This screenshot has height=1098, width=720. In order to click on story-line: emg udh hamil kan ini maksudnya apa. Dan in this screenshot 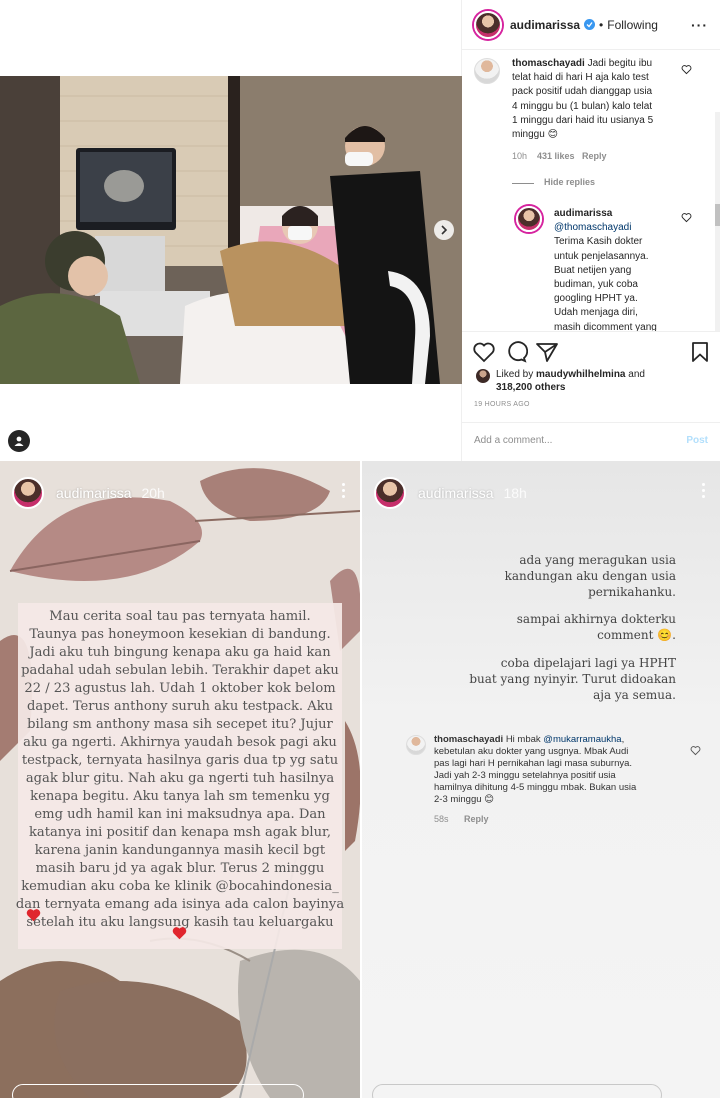, I will do `click(180, 814)`.